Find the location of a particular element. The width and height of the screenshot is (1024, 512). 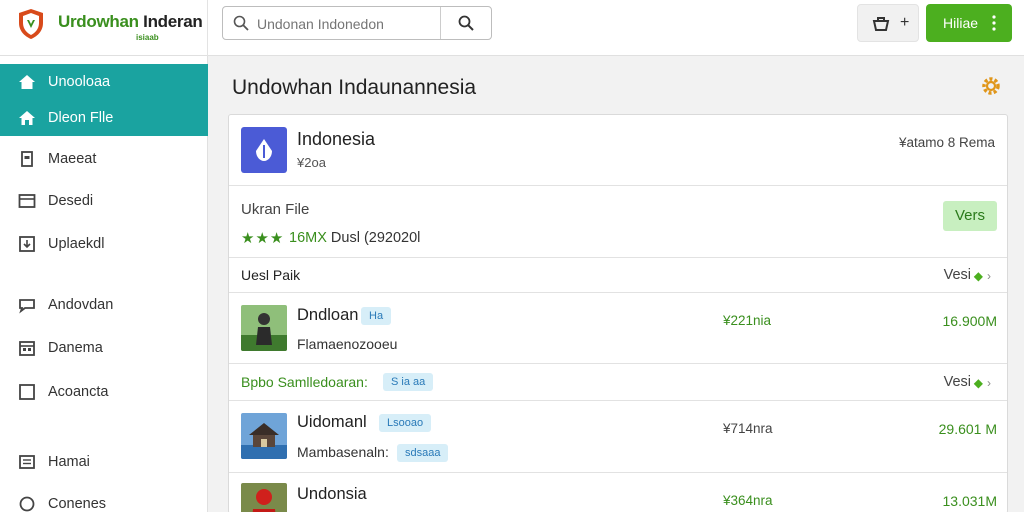

shield-logo-icon is located at coordinates (31, 24).